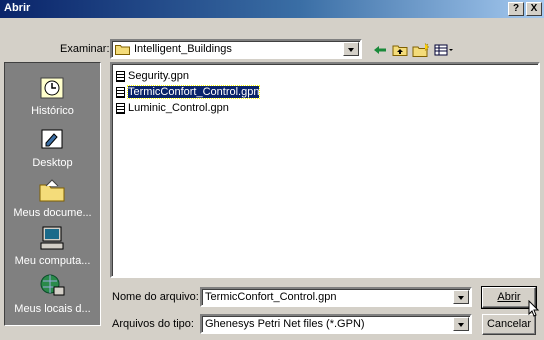 This screenshot has width=544, height=340. I want to click on my-computer-icon, so click(52, 238).